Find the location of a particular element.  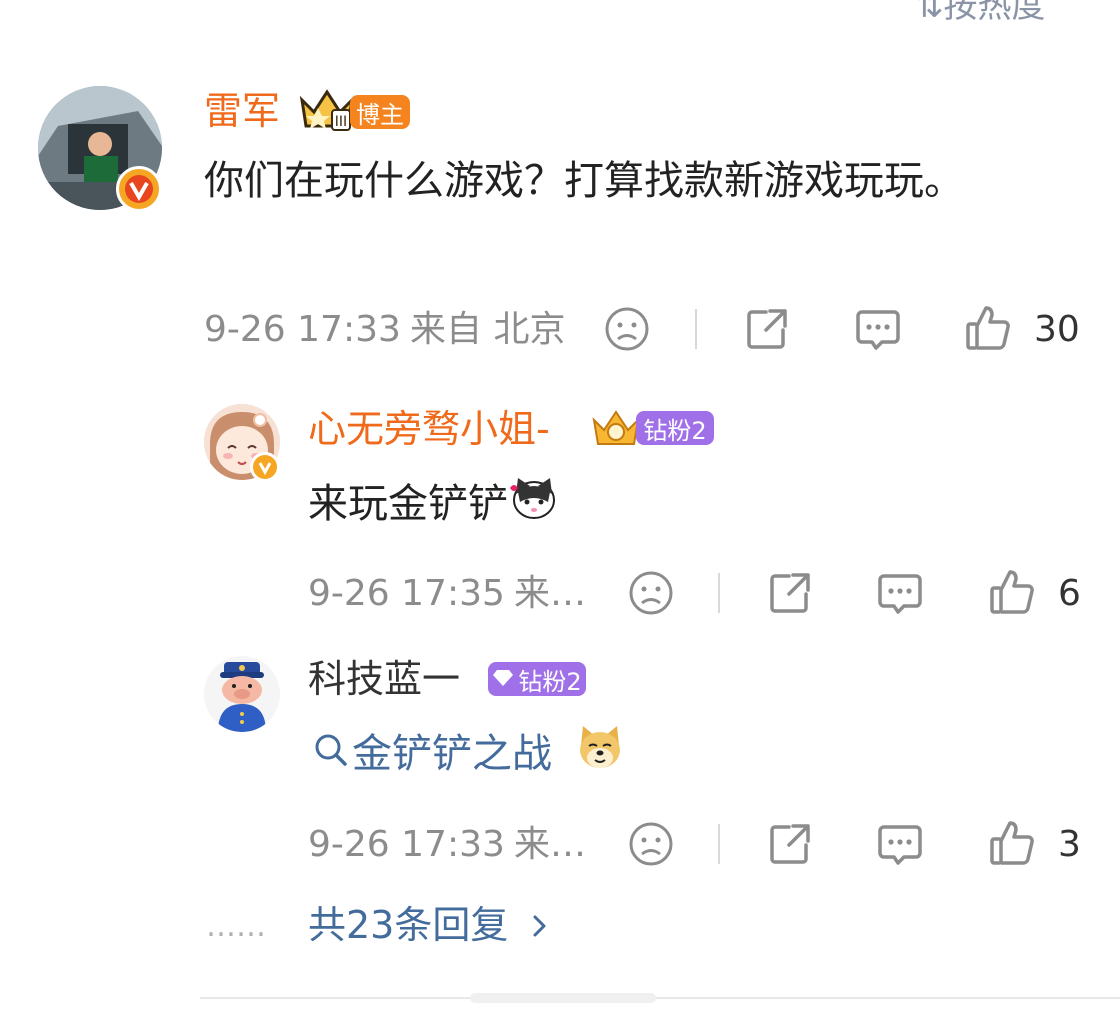

search-icon is located at coordinates (331, 756).